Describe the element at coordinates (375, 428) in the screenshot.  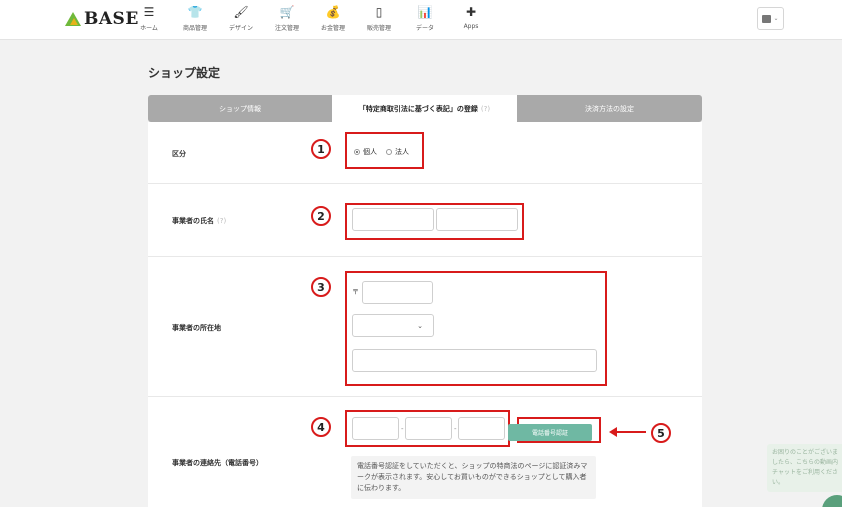
I see `phone-part1-input` at that location.